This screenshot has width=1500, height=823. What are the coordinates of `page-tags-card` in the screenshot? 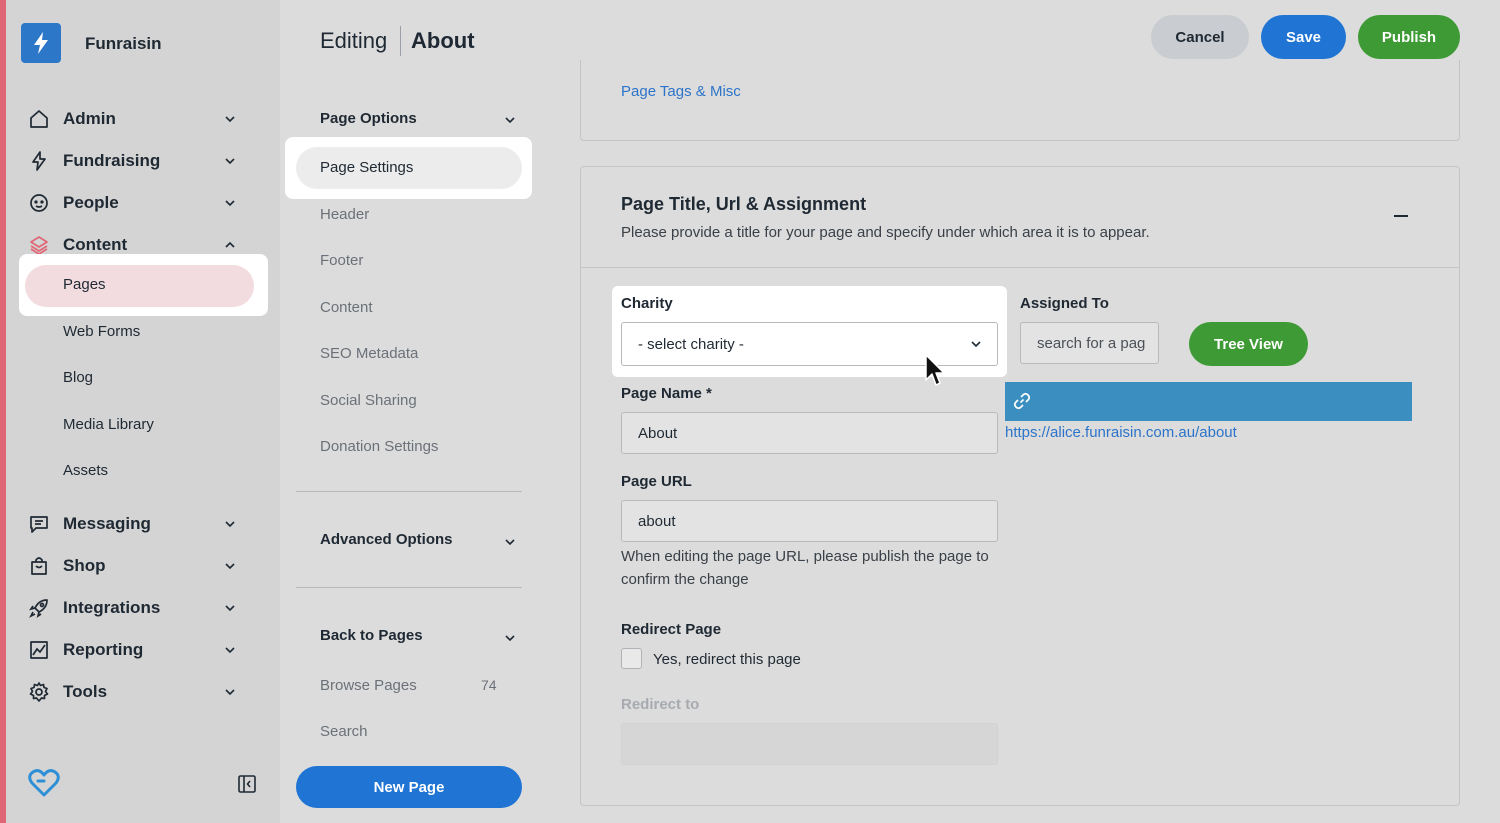 It's located at (1020, 100).